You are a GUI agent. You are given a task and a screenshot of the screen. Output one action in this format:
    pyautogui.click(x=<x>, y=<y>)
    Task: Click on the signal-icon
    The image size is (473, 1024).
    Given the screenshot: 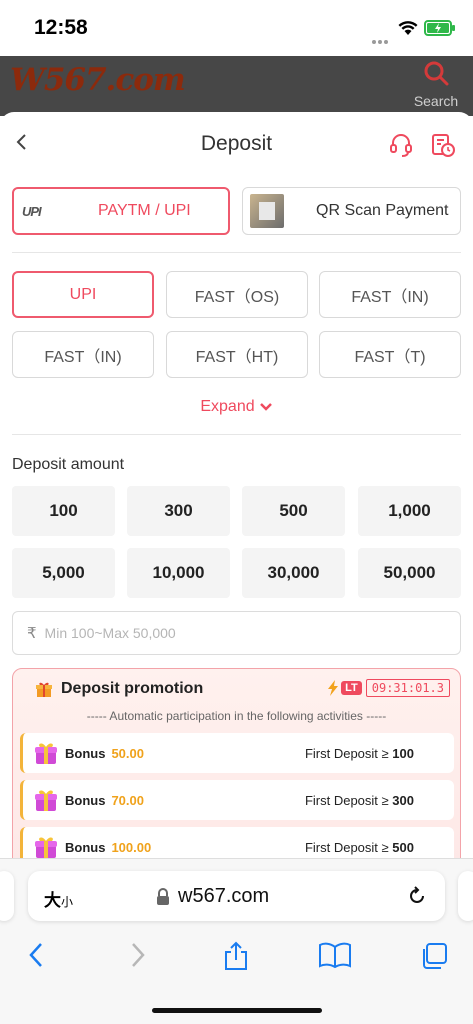 What is the action you would take?
    pyautogui.click(x=383, y=46)
    